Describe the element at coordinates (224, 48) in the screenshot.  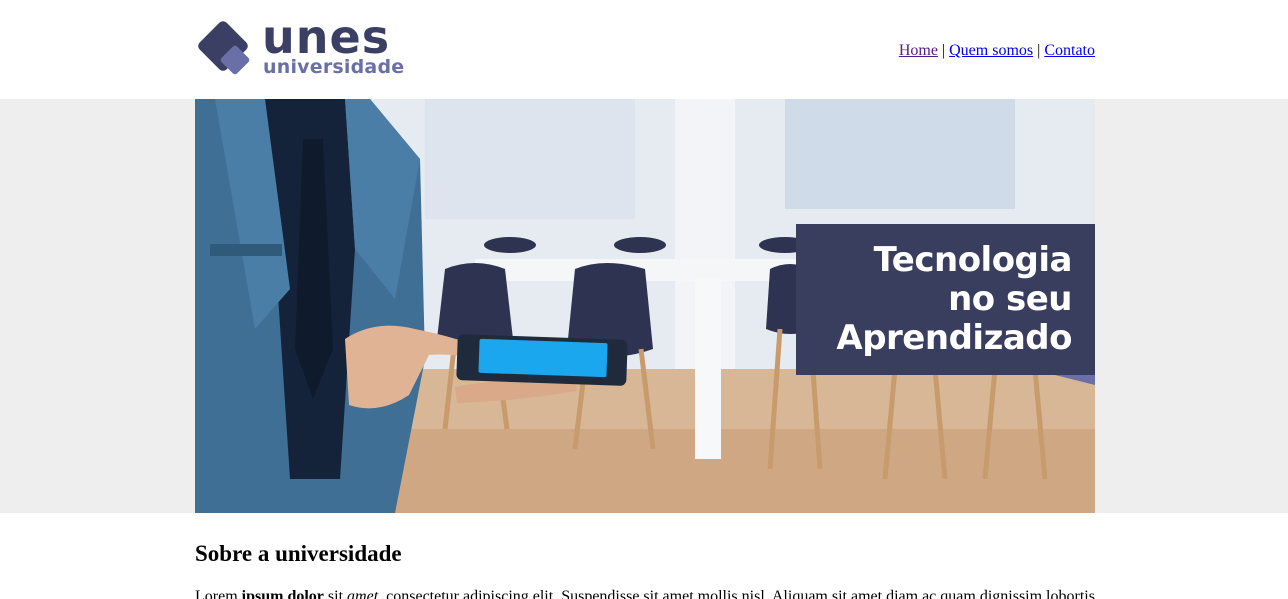
I see `logo-diamond-icon` at that location.